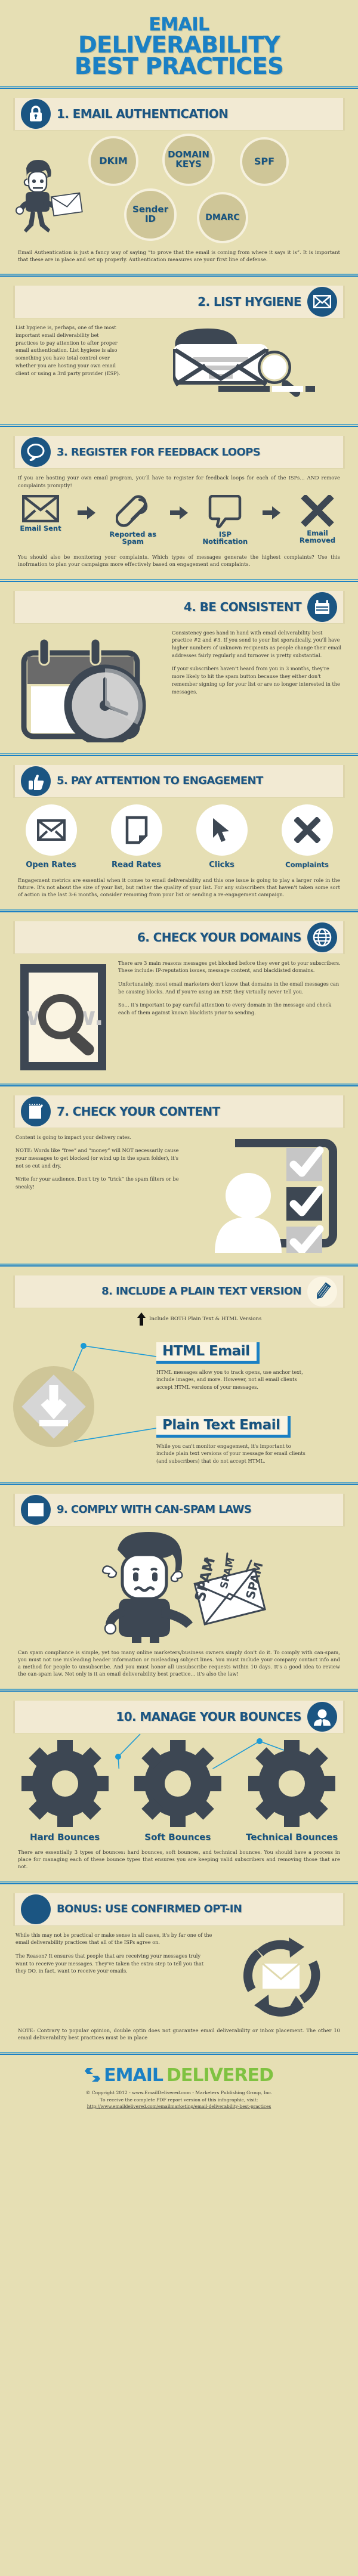  What do you see at coordinates (266, 1193) in the screenshot?
I see `checklist-person-illustration` at bounding box center [266, 1193].